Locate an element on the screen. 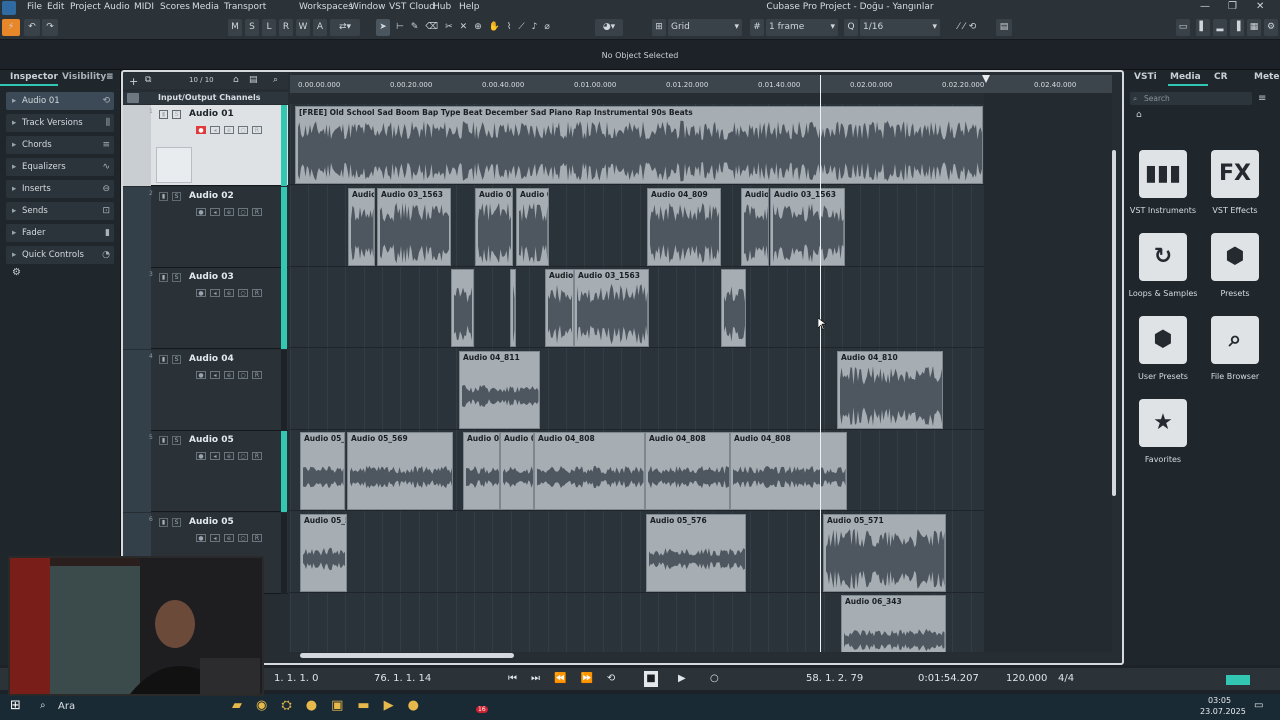  tab-media: Media is located at coordinates (1185, 77).